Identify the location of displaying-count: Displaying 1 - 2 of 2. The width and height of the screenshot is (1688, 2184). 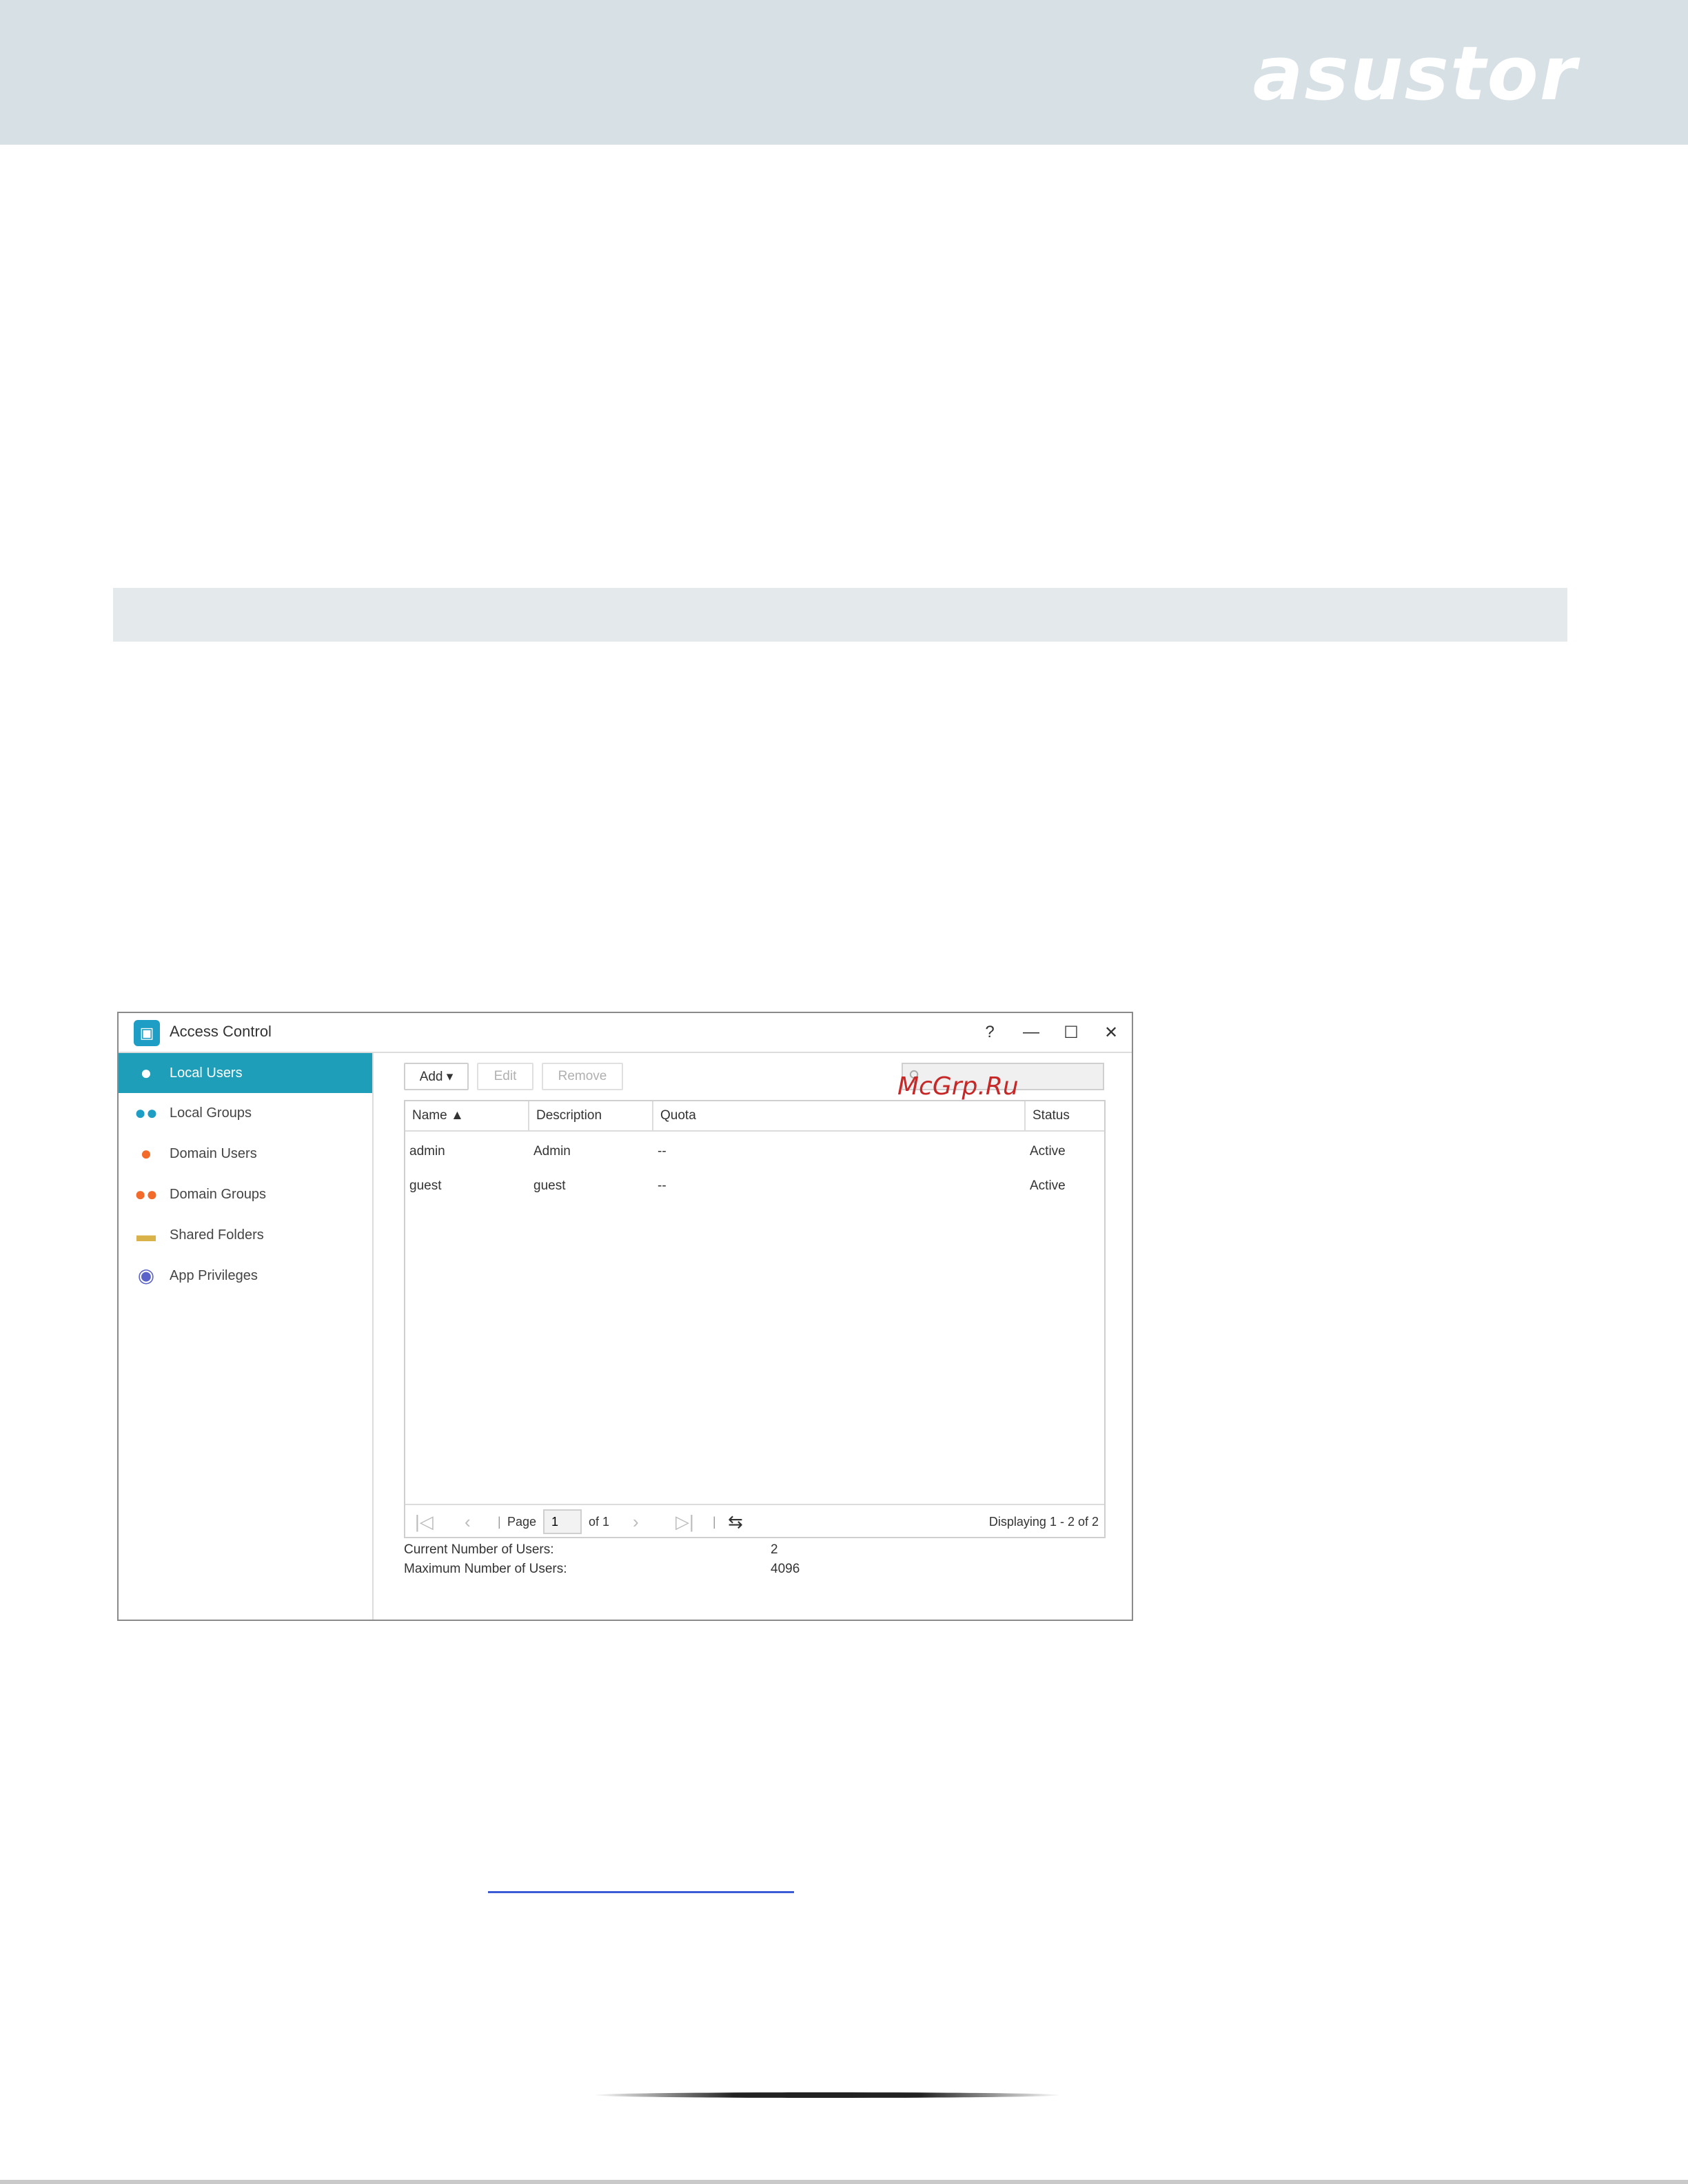
(1043, 1522).